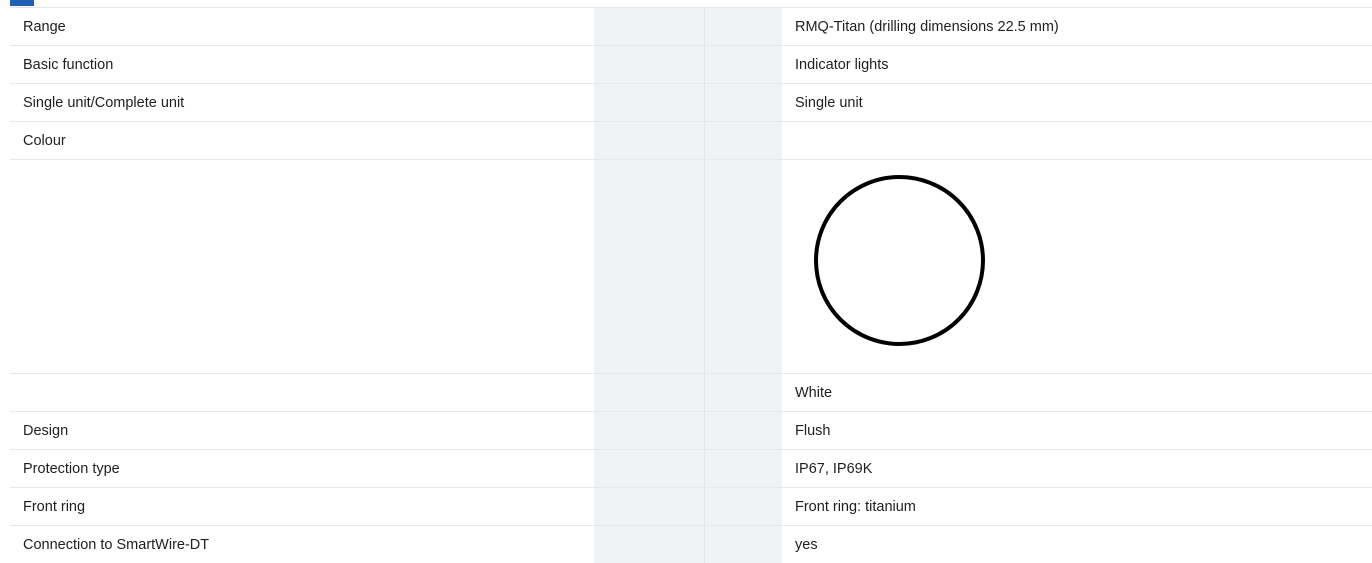  What do you see at coordinates (302, 64) in the screenshot?
I see `spec-label: Basic function` at bounding box center [302, 64].